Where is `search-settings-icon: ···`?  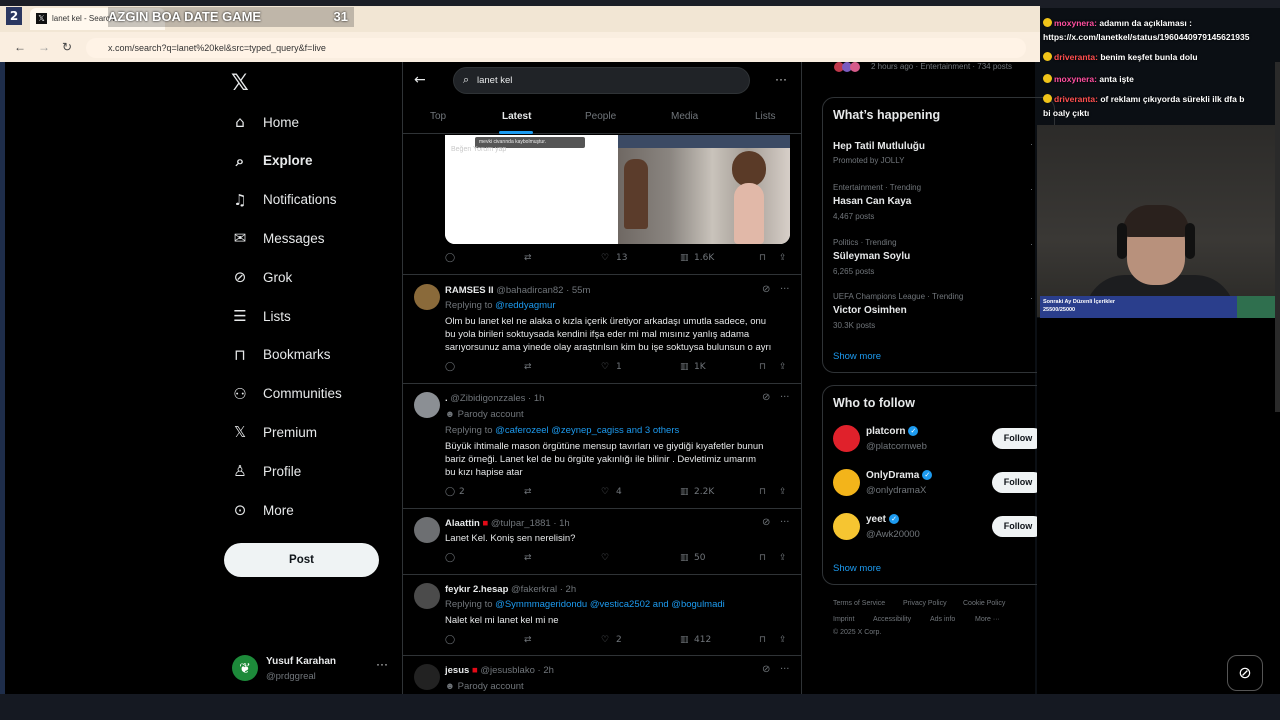 search-settings-icon: ··· is located at coordinates (781, 79).